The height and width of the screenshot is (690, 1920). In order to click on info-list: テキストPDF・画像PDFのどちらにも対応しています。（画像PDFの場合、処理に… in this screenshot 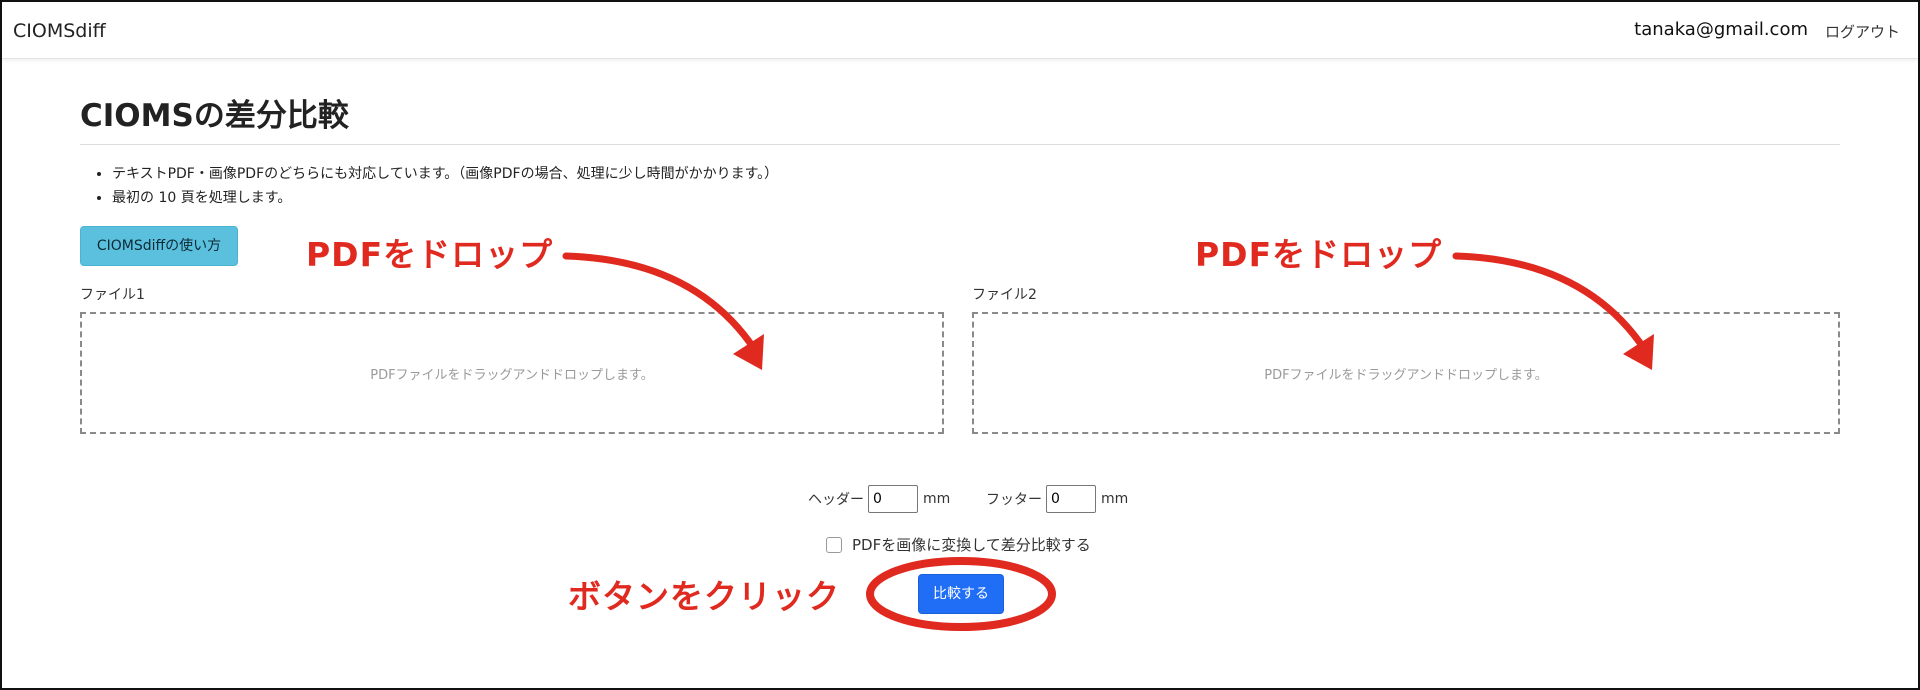, I will do `click(435, 186)`.